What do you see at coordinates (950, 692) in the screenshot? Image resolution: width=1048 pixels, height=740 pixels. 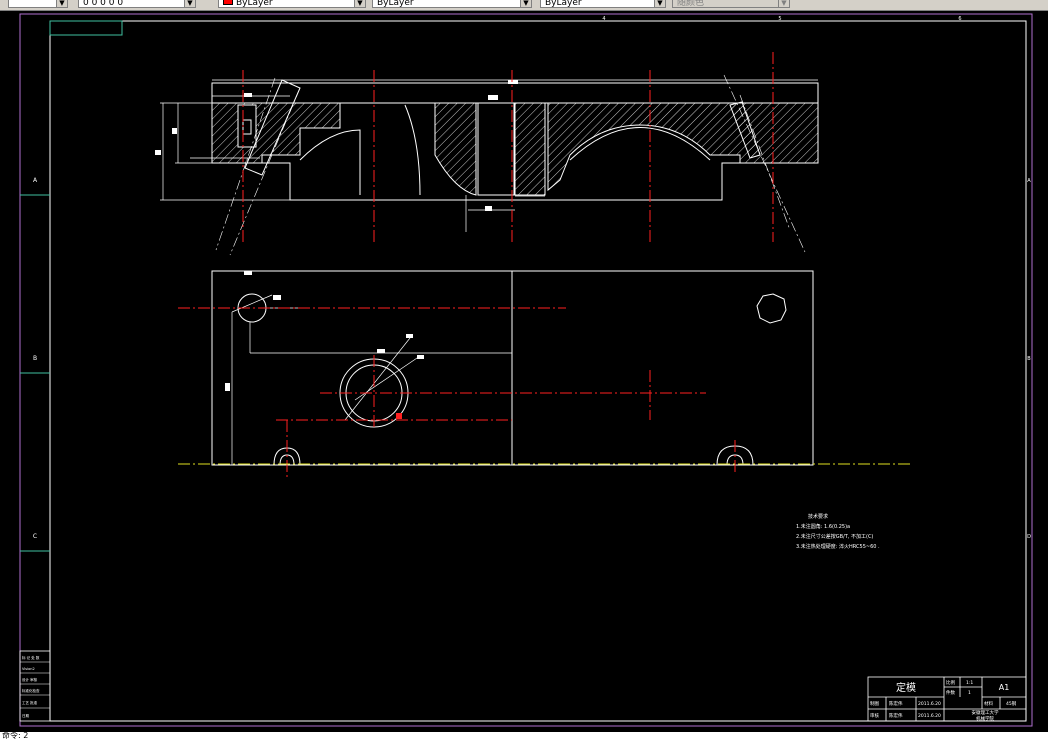 I see `title-qty-label: 件数` at bounding box center [950, 692].